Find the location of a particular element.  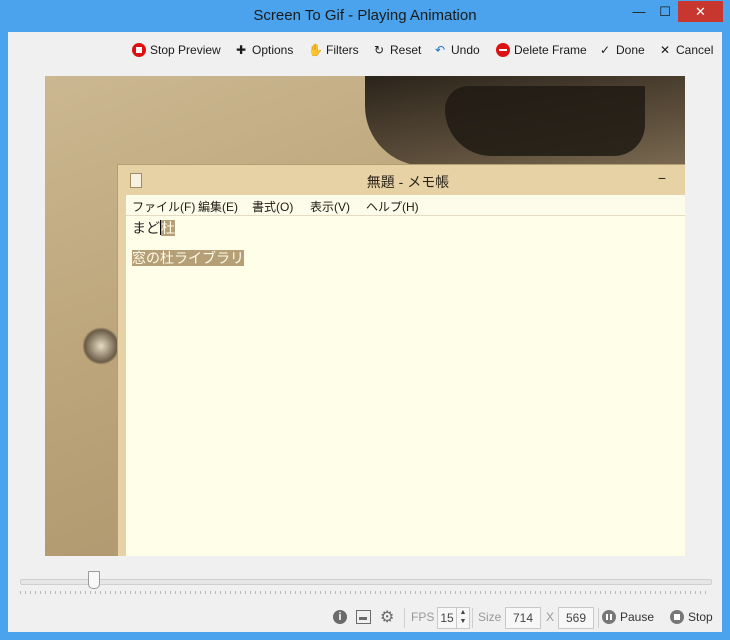

width-input: 714 is located at coordinates (523, 618).